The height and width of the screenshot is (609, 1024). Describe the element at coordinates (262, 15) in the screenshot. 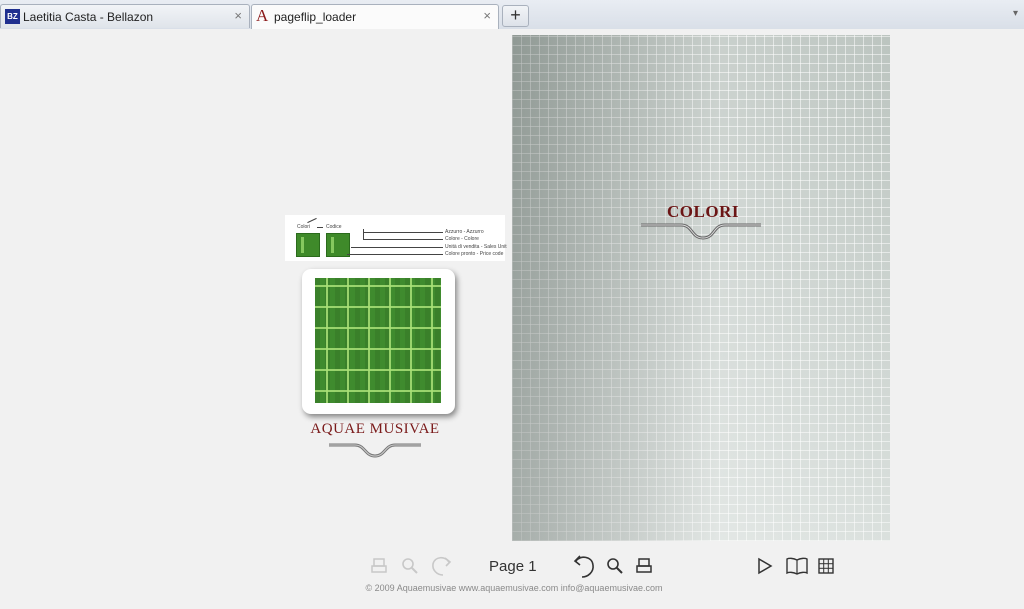

I see `page-favicon-icon: A` at that location.